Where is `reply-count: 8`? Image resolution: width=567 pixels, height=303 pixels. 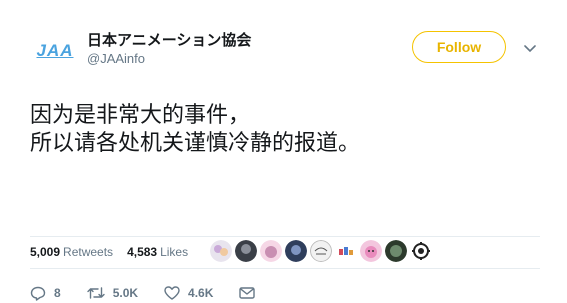 reply-count: 8 is located at coordinates (57, 293).